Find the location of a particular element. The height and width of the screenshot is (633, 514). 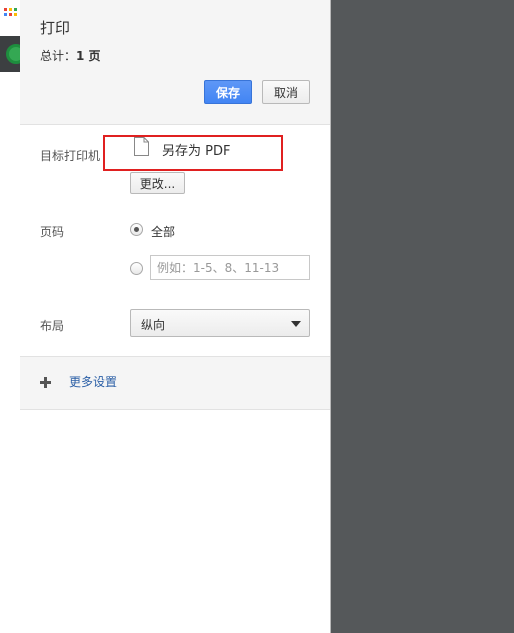

layout-selected-value: 纵向 is located at coordinates (153, 325).